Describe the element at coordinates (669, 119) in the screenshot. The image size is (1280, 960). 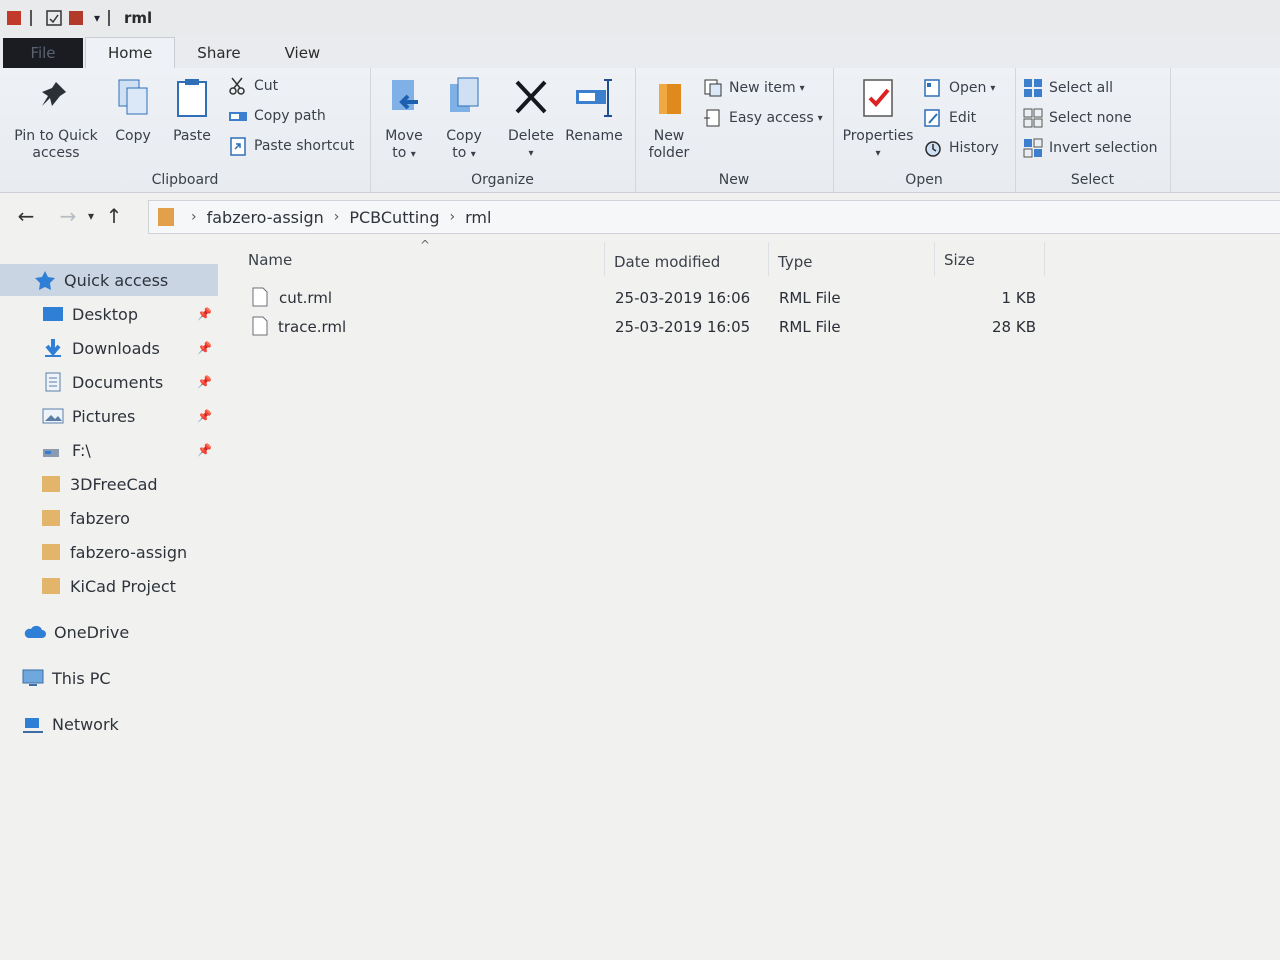
I see `new-folder-button: New folder` at that location.